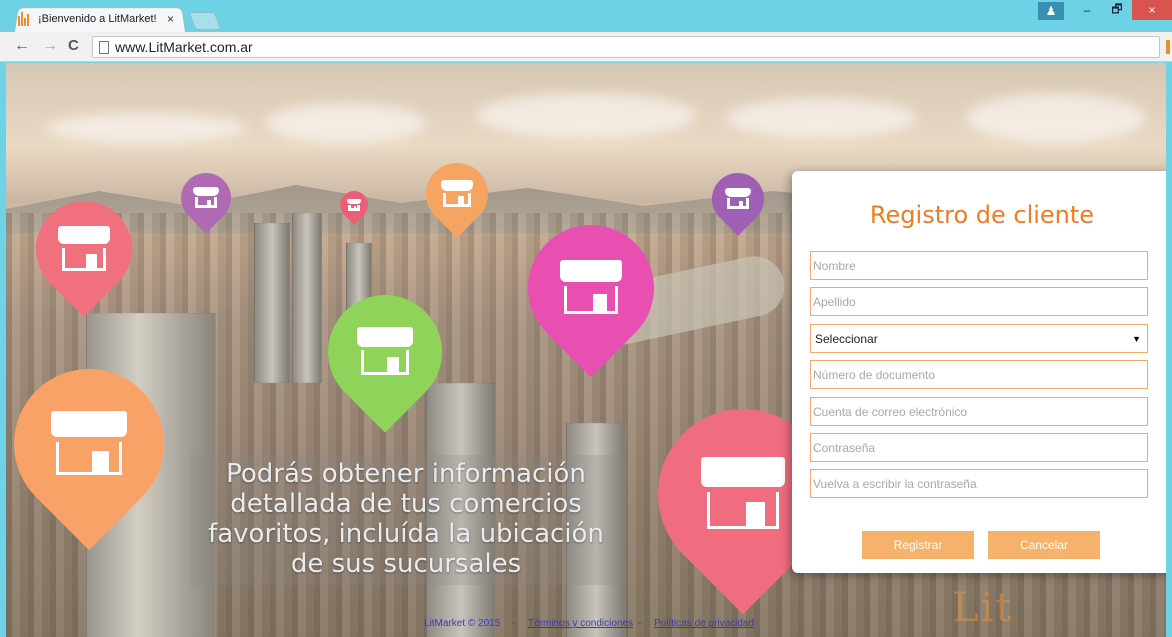 This screenshot has height=637, width=1172. What do you see at coordinates (184, 47) in the screenshot?
I see `url-text: www.LitMarket.com.ar` at bounding box center [184, 47].